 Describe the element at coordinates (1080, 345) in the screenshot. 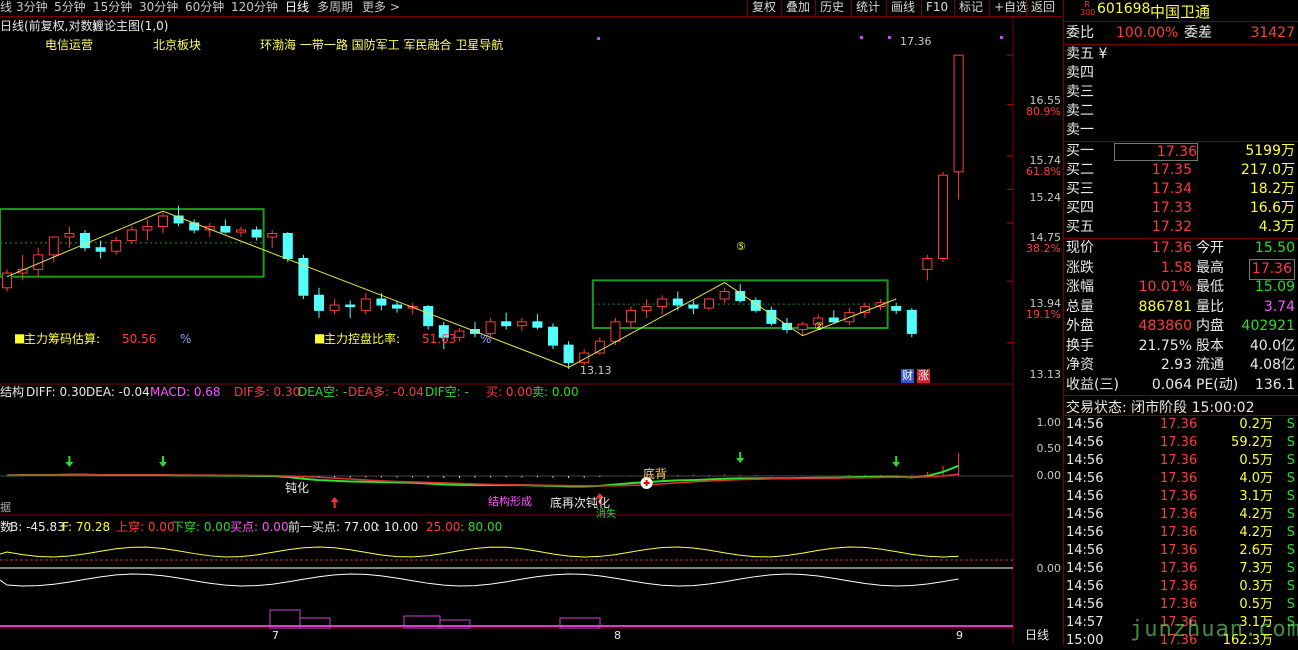

I see `stat-label: 换手` at that location.